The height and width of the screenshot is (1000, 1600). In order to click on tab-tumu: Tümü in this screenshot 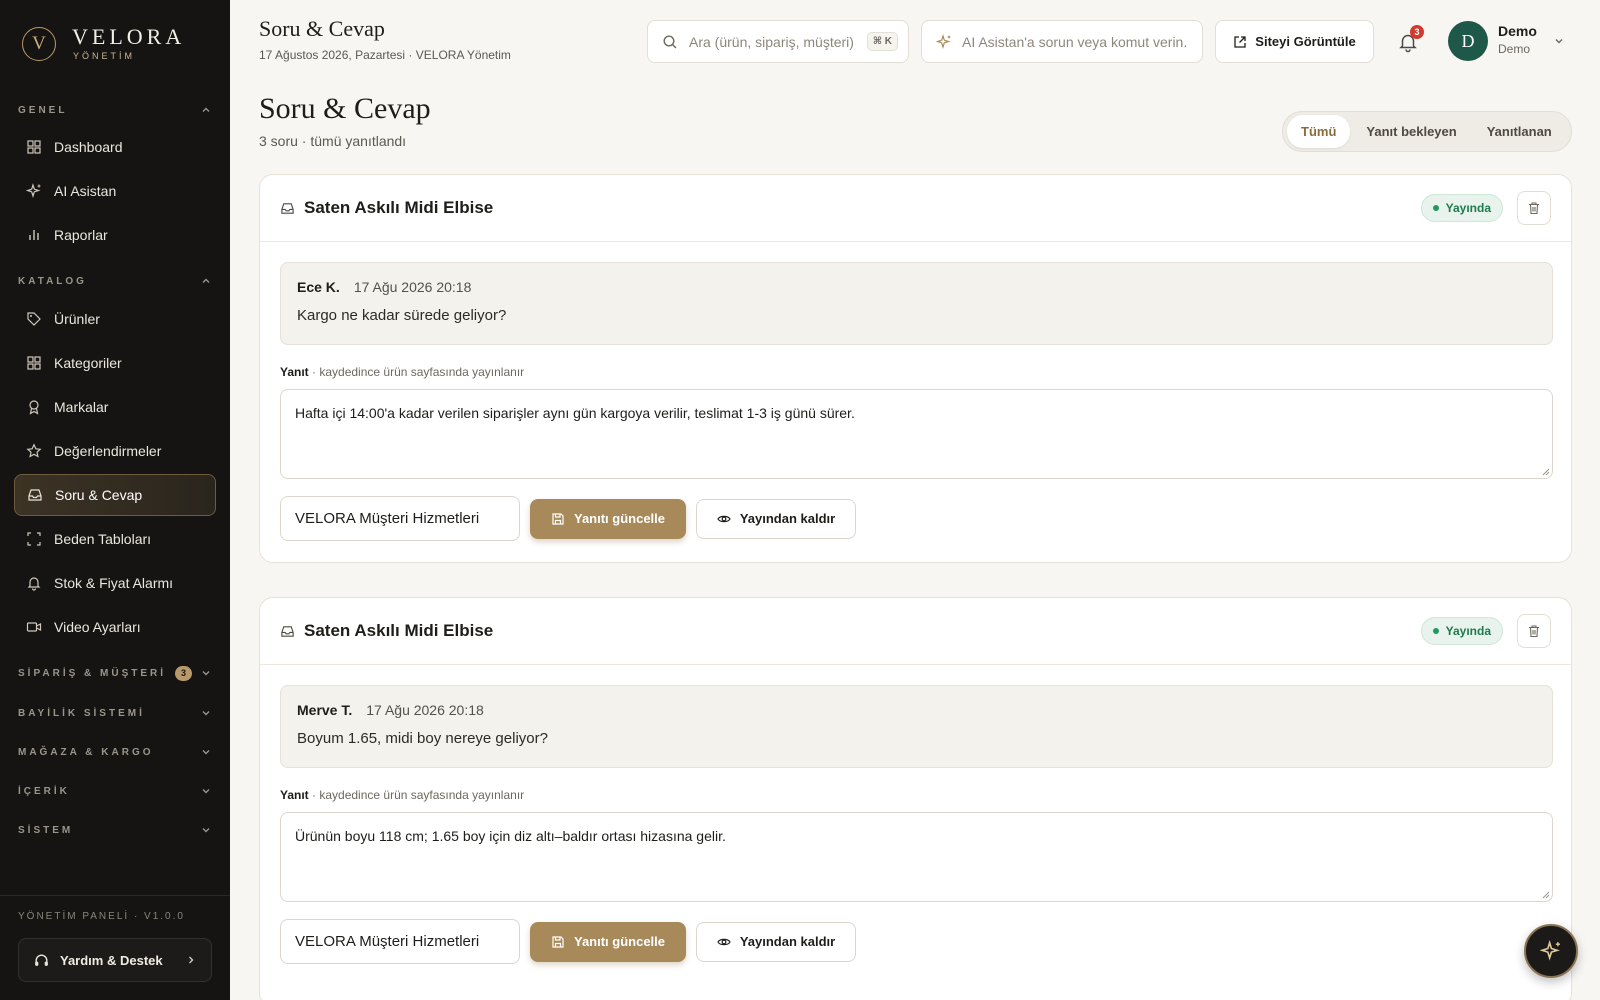, I will do `click(1319, 131)`.